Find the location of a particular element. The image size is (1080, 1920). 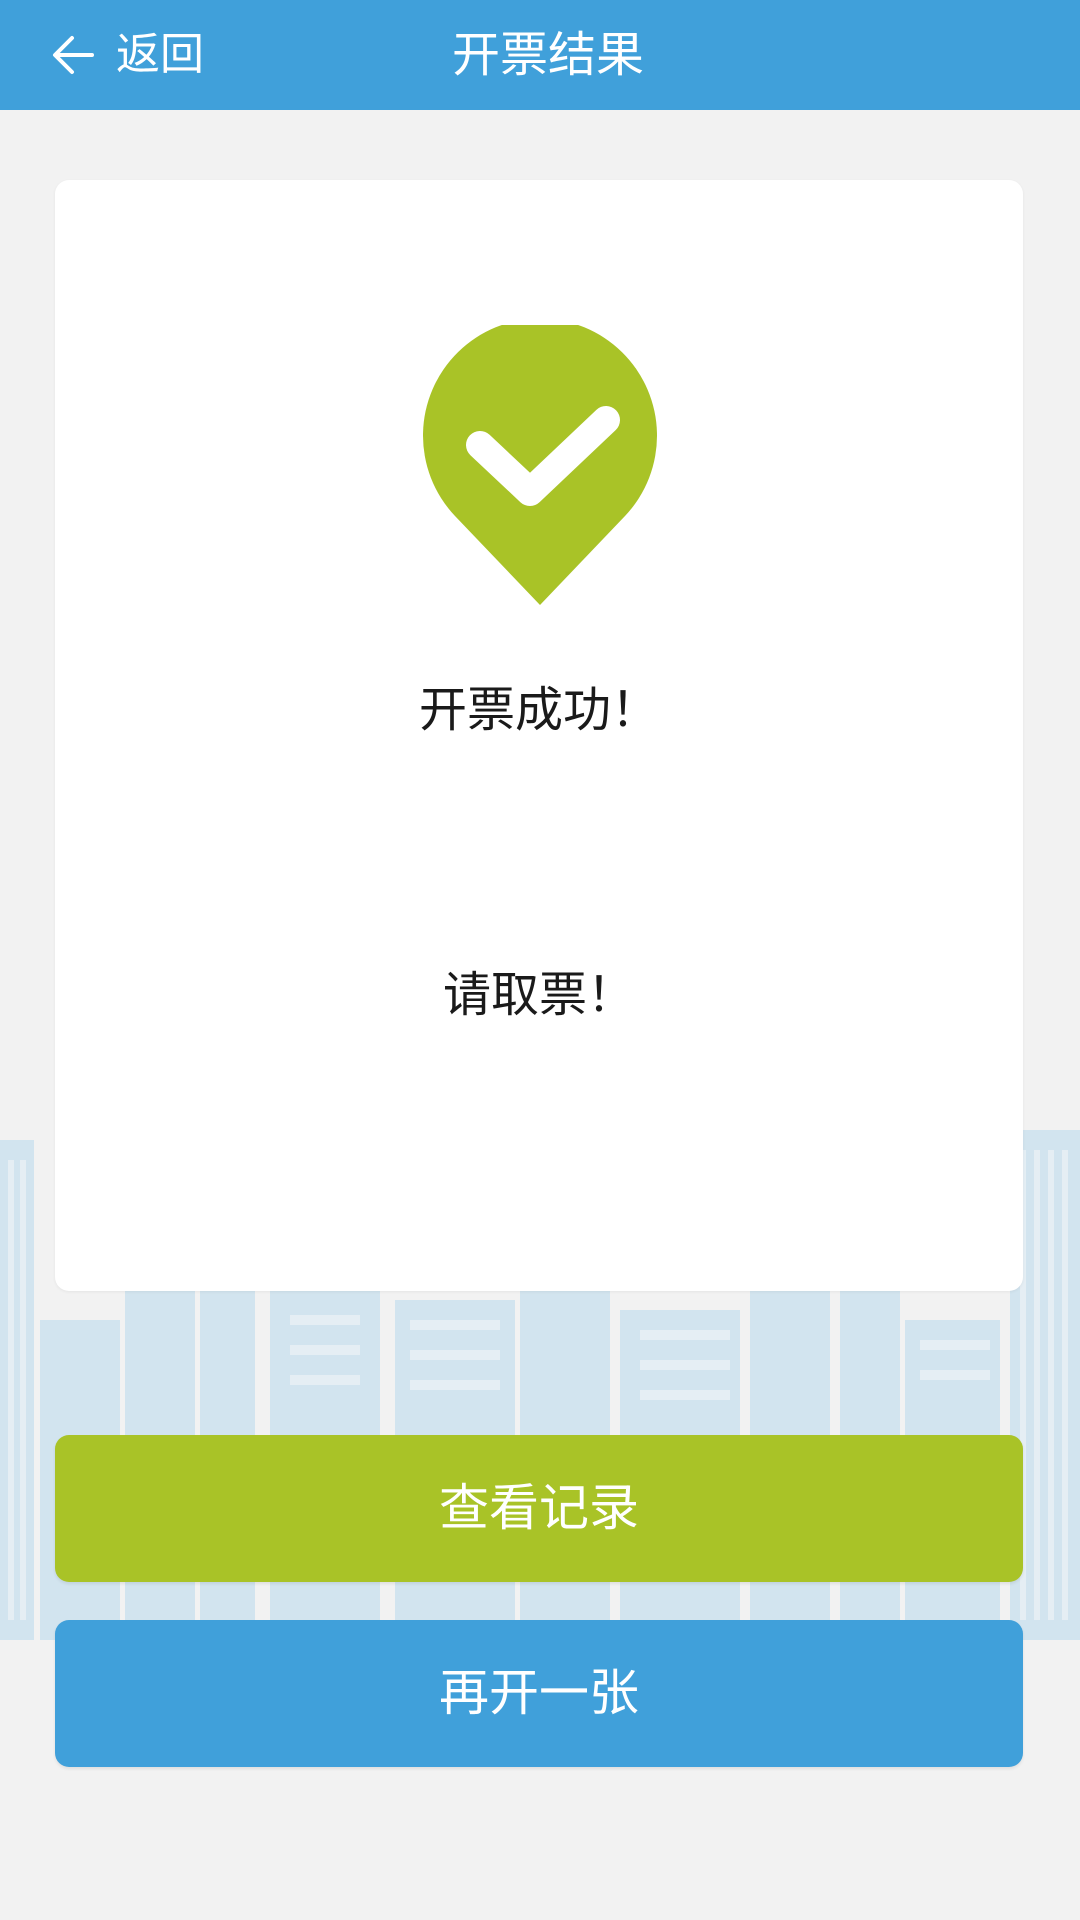

check-pin-icon is located at coordinates (540, 465).